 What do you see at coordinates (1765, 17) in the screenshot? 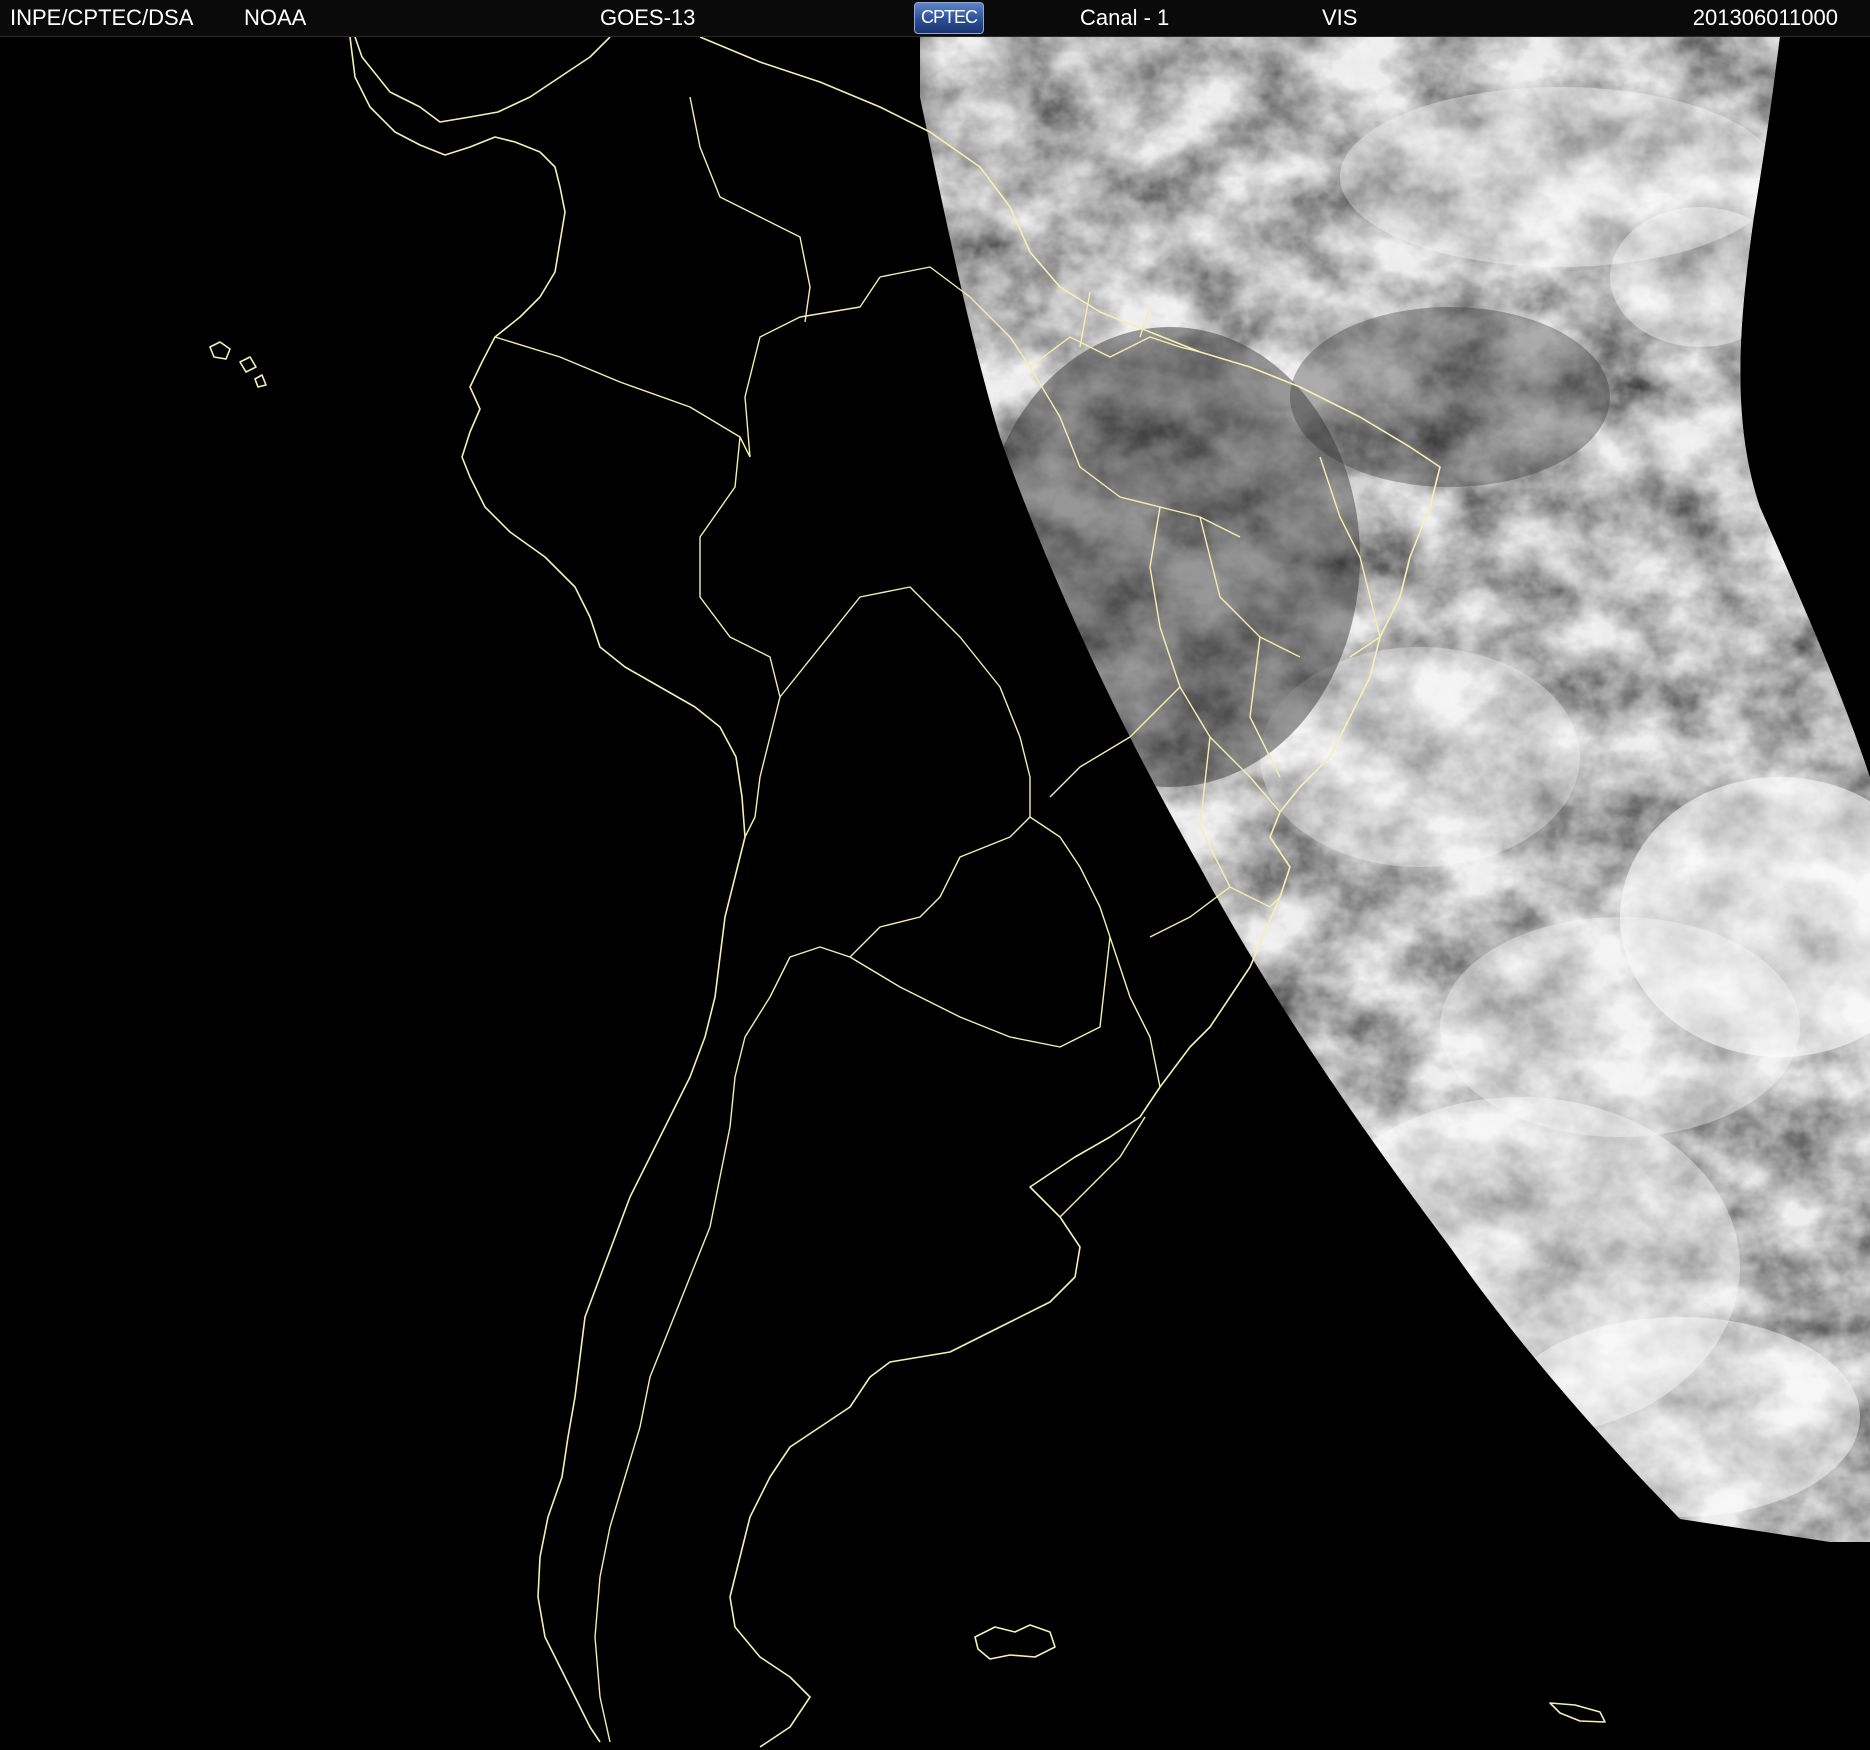
I see `timestamp-label: 201306011000` at bounding box center [1765, 17].